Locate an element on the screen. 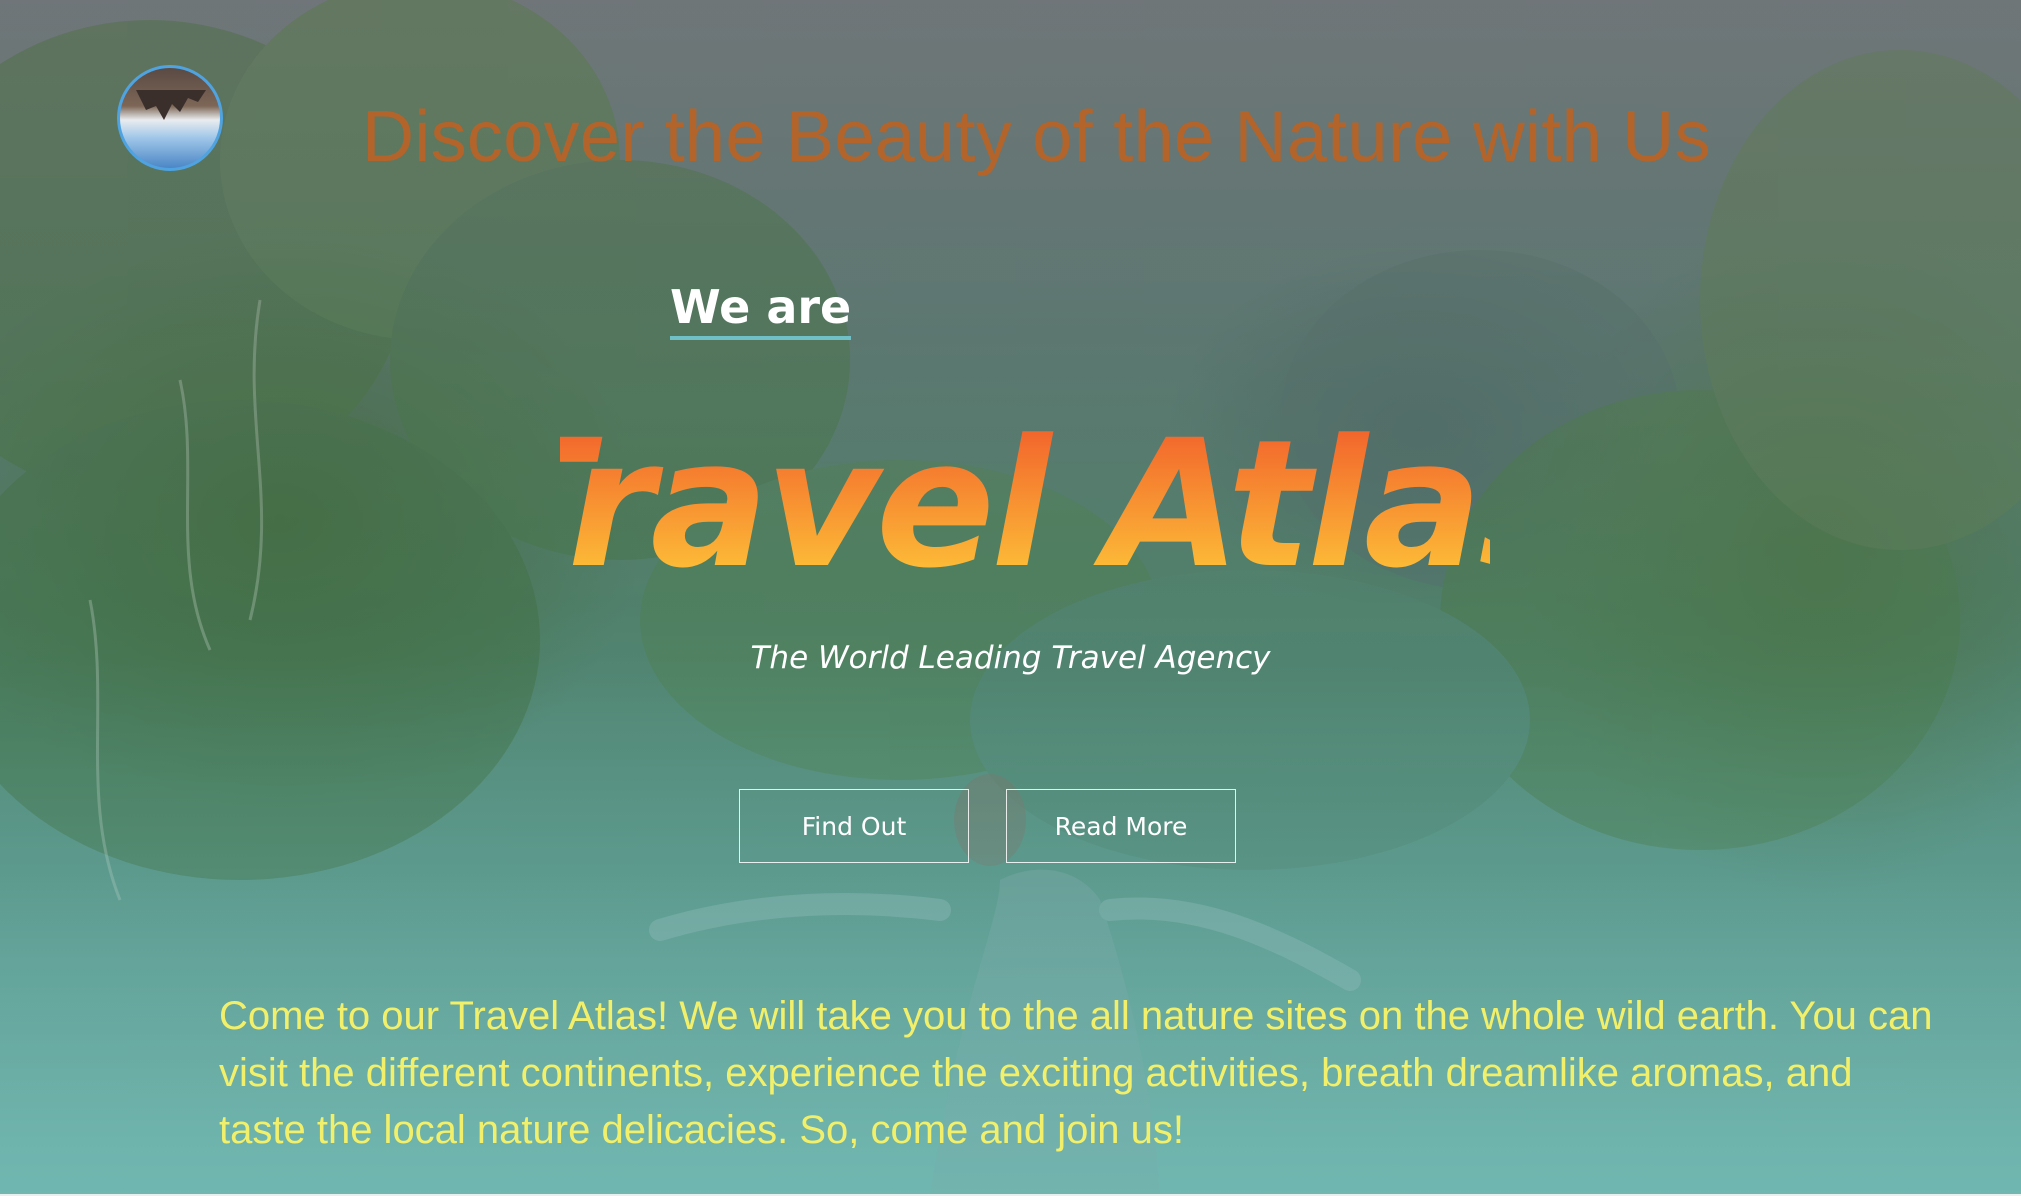 The width and height of the screenshot is (2021, 1196). brand-name: Travel Atlas is located at coordinates (1025, 498).